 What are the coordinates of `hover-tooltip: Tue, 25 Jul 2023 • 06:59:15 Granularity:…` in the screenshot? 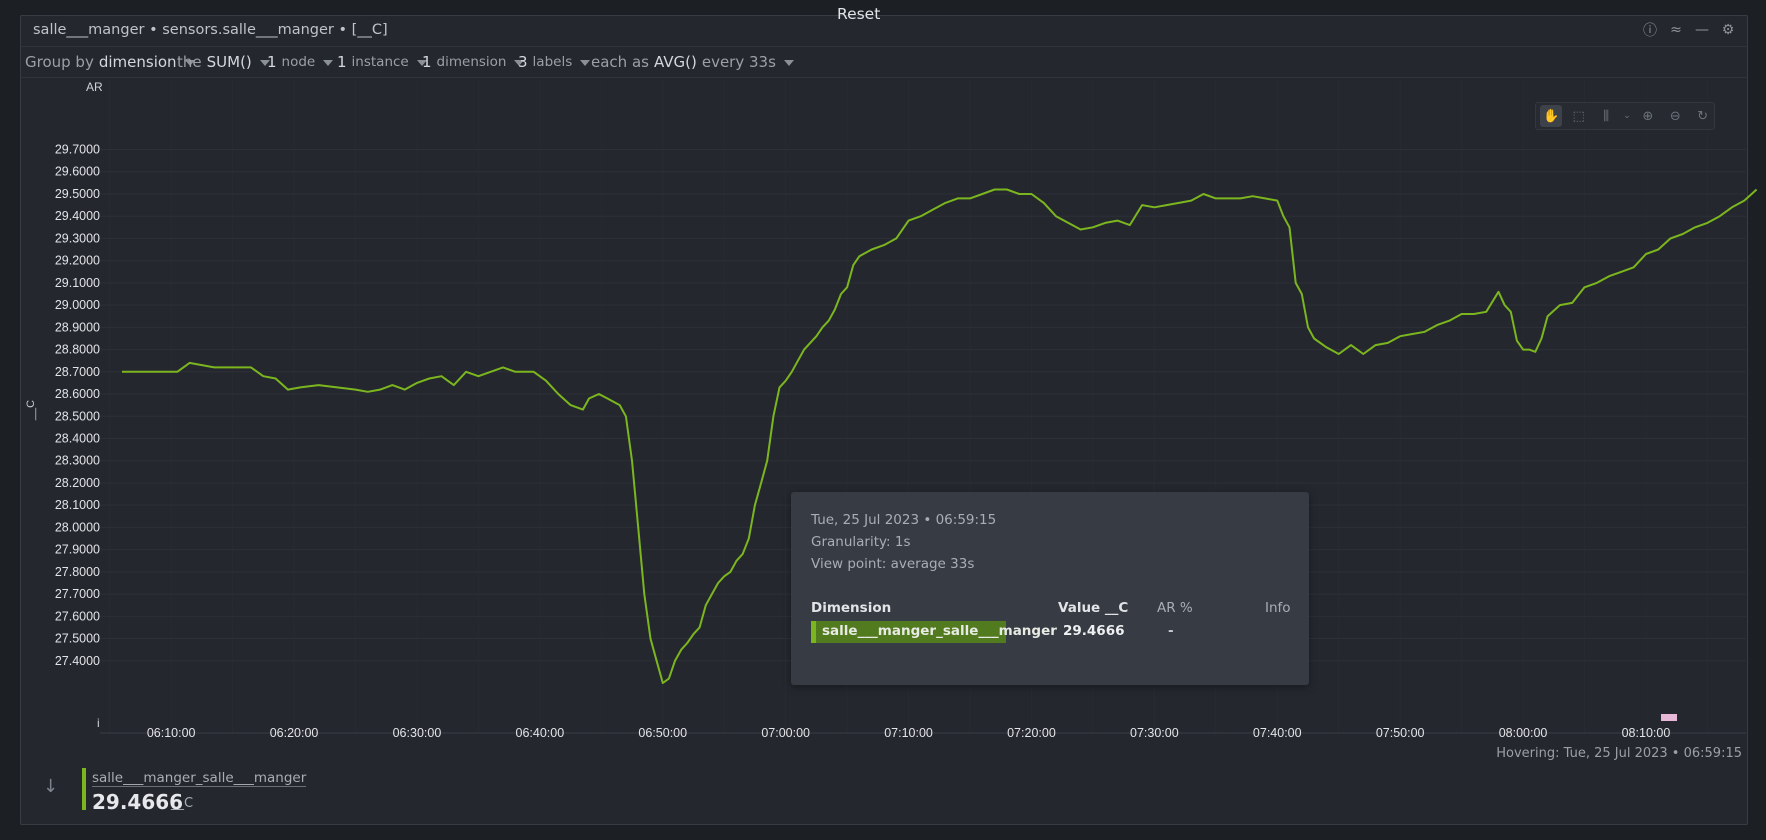 It's located at (1050, 588).